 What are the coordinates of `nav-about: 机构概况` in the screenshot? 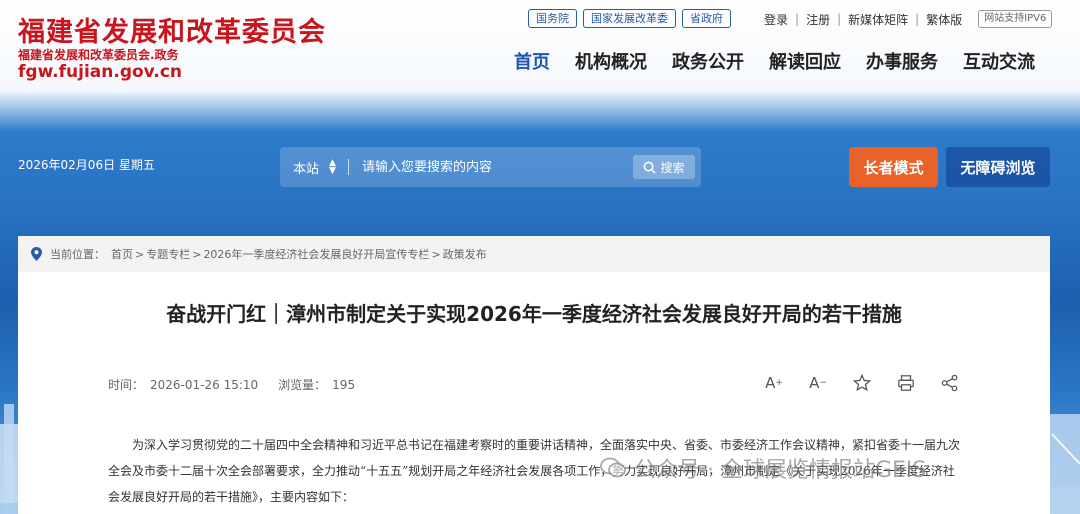 It's located at (611, 61).